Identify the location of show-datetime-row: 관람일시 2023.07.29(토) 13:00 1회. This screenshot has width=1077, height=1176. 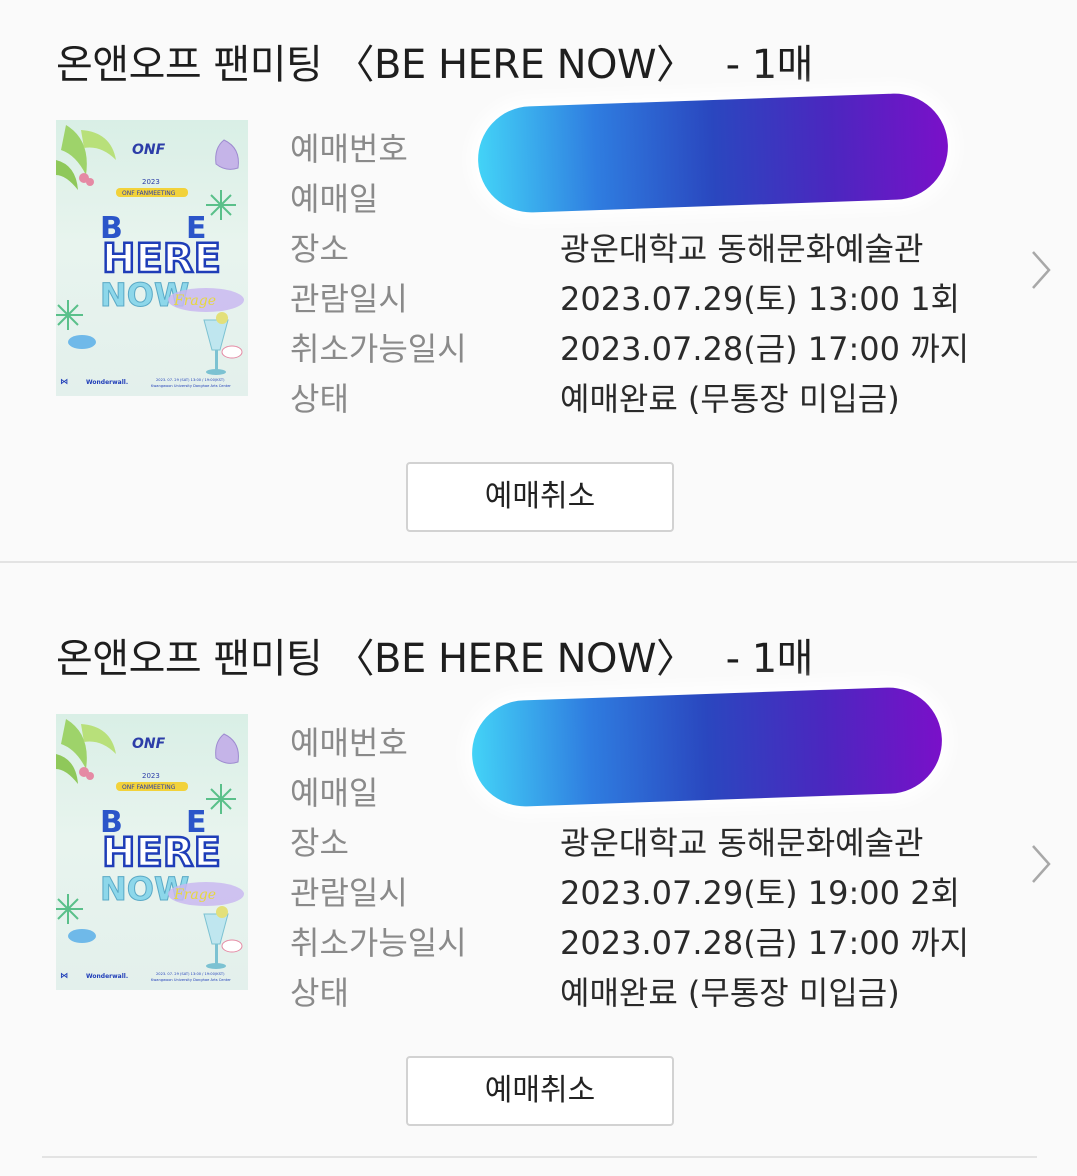
(640, 299).